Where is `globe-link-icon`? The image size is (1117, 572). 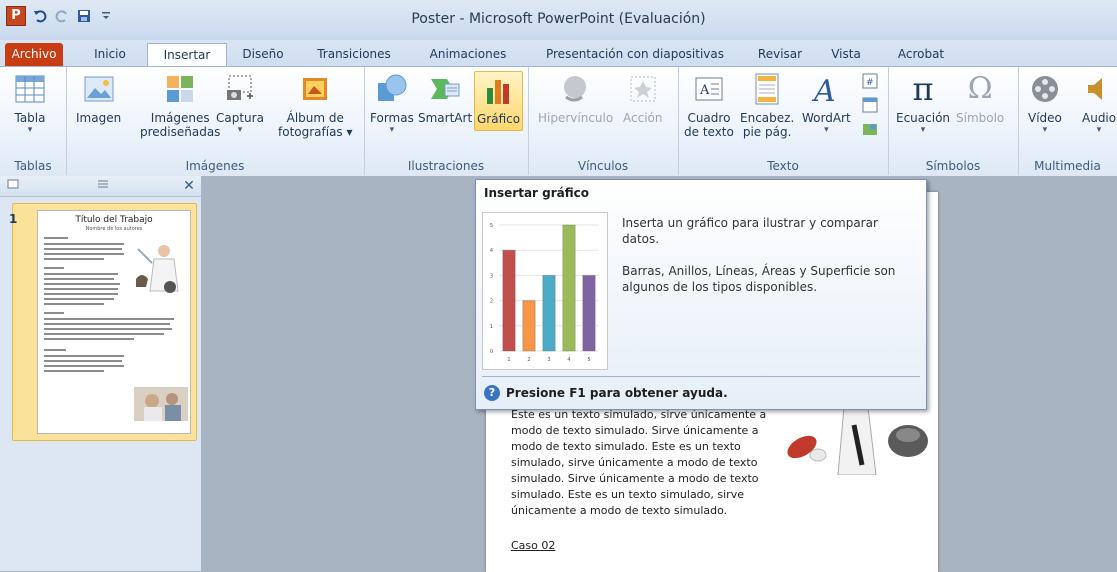 globe-link-icon is located at coordinates (576, 89).